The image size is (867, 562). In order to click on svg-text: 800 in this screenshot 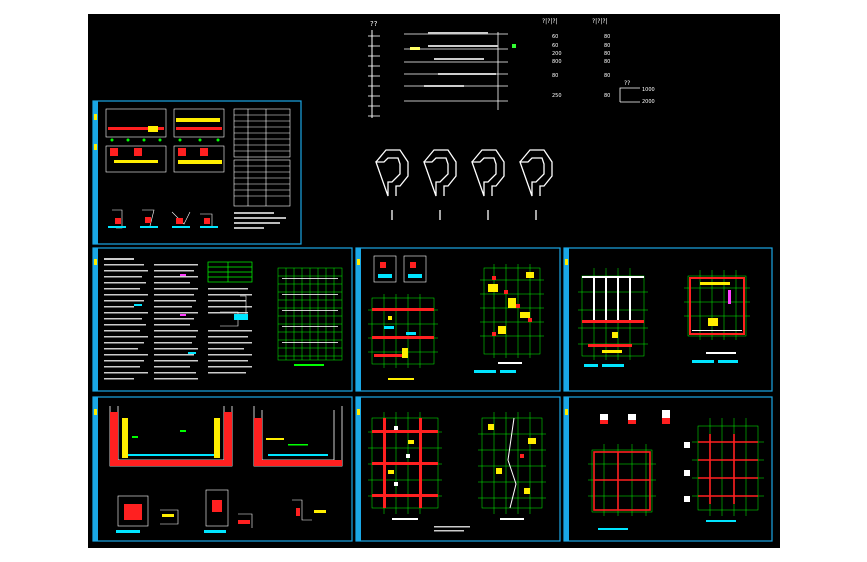, I will do `click(557, 62)`.